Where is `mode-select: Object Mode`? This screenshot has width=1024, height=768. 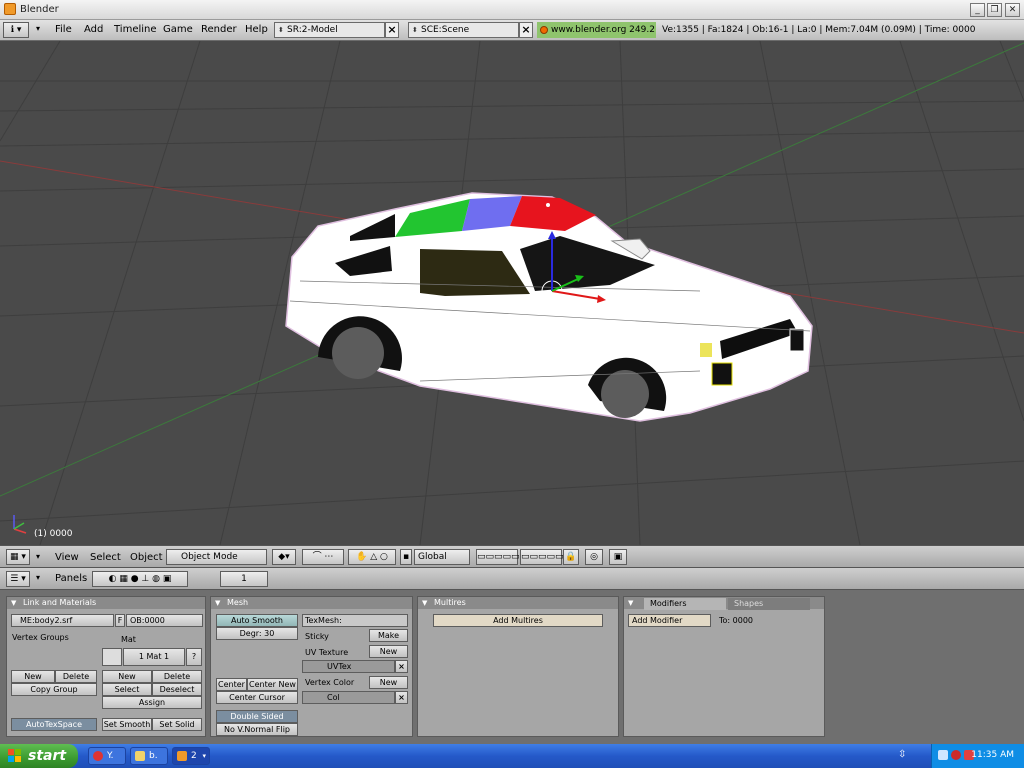
mode-select: Object Mode is located at coordinates (216, 557).